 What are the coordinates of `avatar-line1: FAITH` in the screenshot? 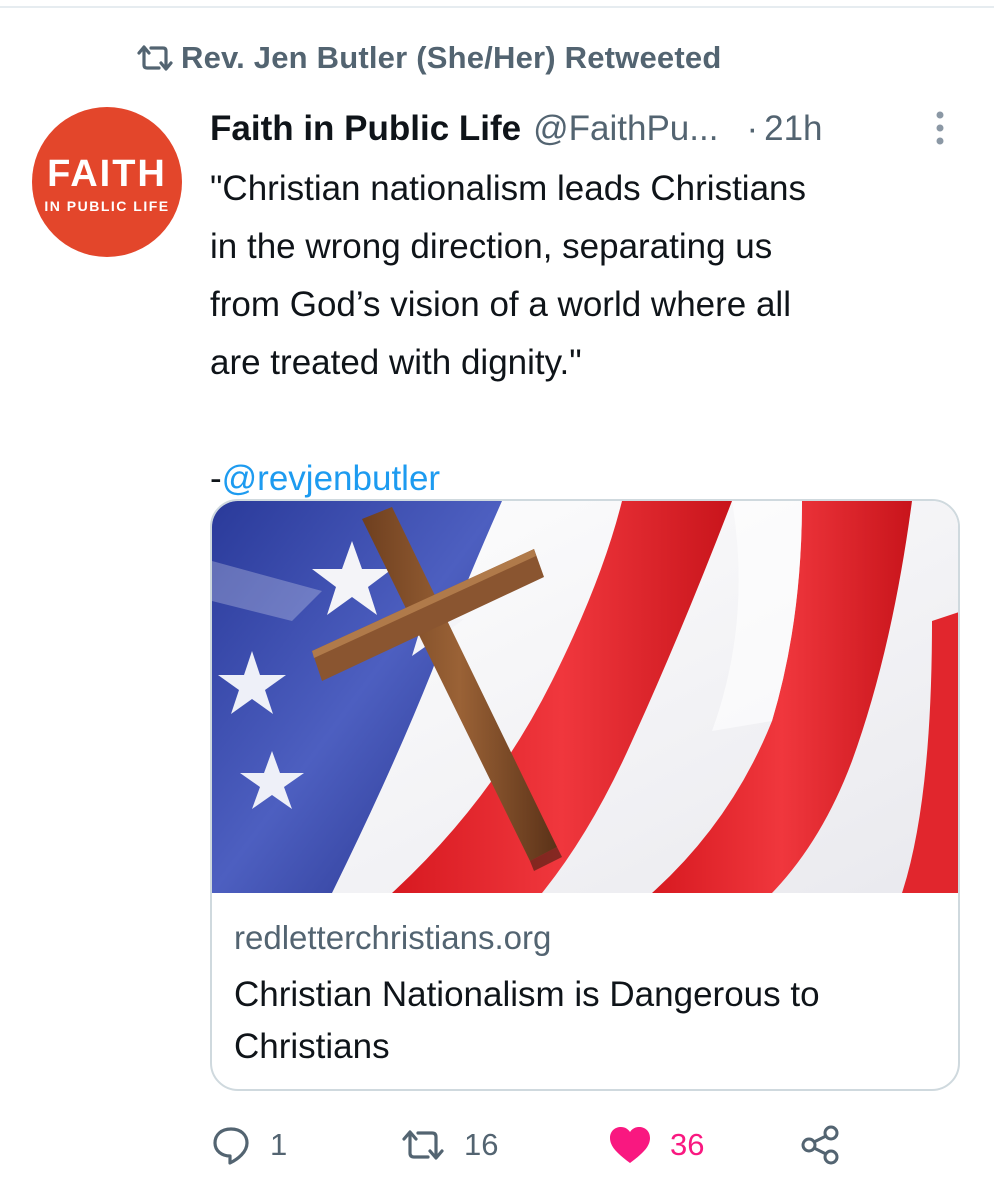 It's located at (107, 174).